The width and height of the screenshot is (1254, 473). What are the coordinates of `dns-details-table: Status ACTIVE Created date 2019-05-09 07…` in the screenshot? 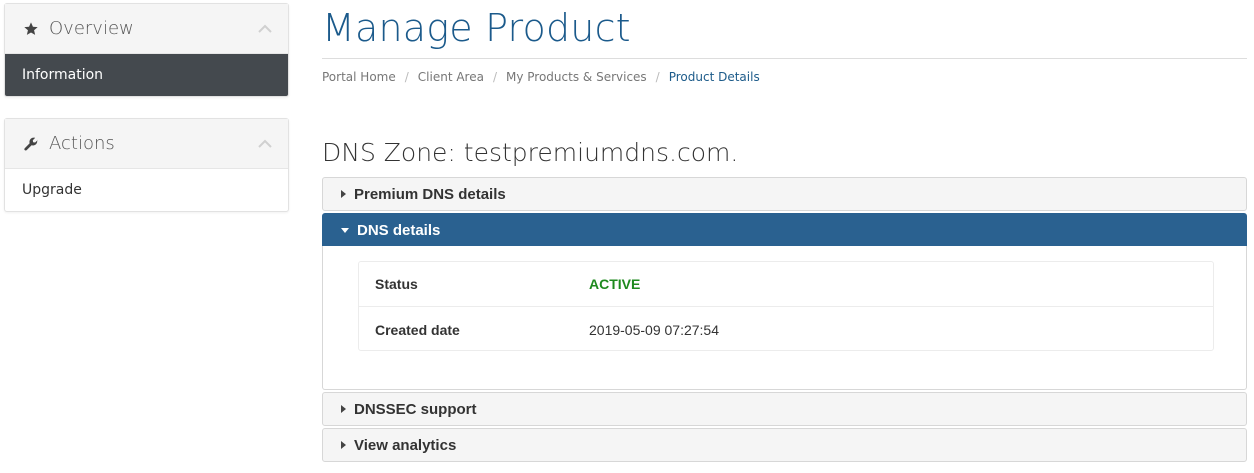 It's located at (786, 306).